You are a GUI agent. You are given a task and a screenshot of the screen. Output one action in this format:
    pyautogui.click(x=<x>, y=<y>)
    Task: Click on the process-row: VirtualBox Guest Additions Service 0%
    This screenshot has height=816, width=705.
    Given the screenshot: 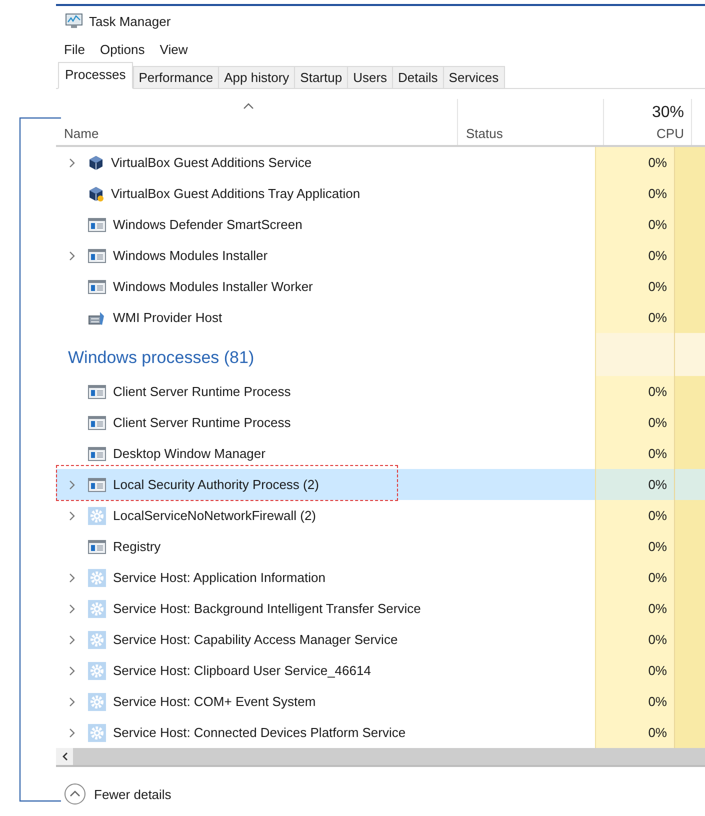 What is the action you would take?
    pyautogui.click(x=380, y=162)
    